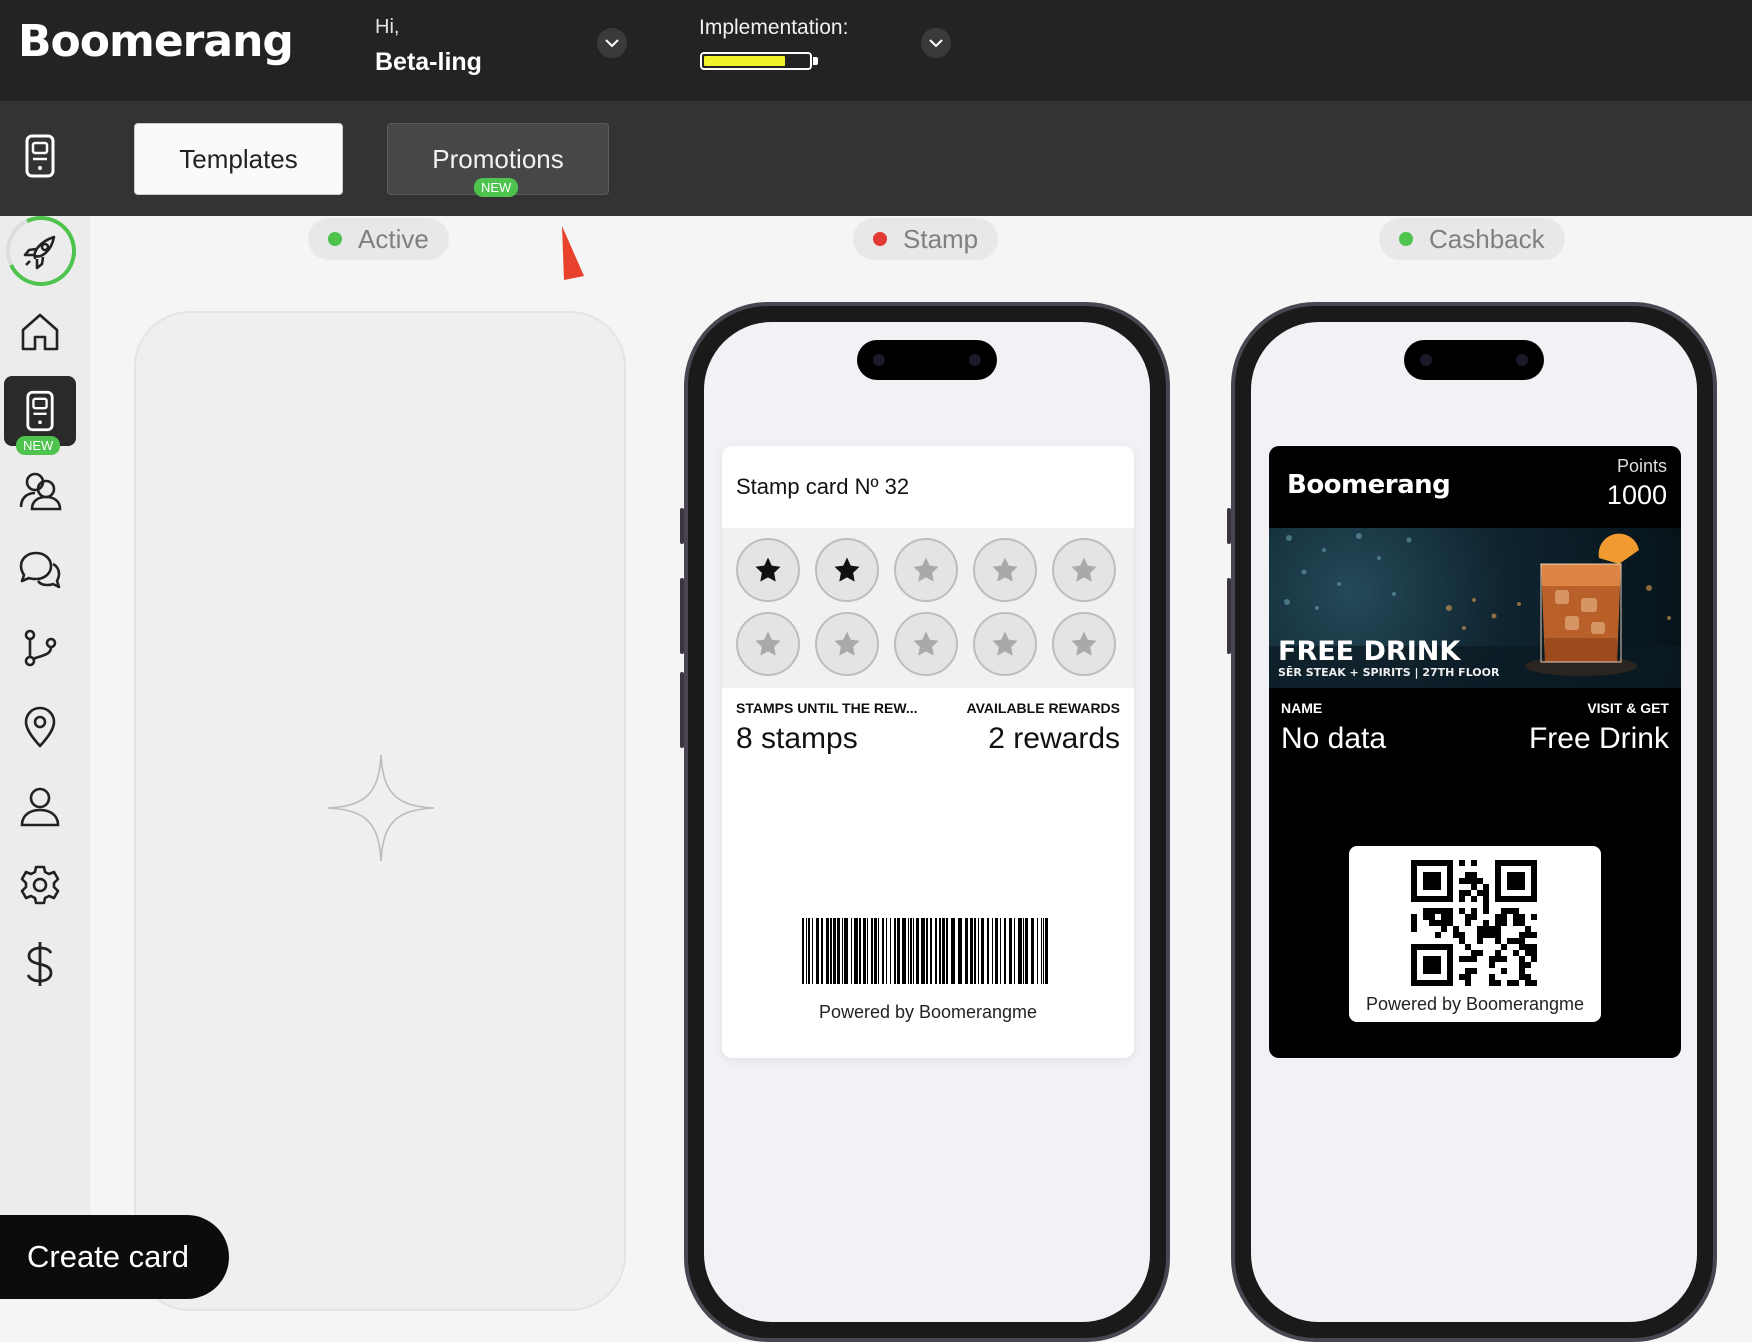 This screenshot has width=1752, height=1342. Describe the element at coordinates (428, 62) in the screenshot. I see `user-name: Beta-ling` at that location.